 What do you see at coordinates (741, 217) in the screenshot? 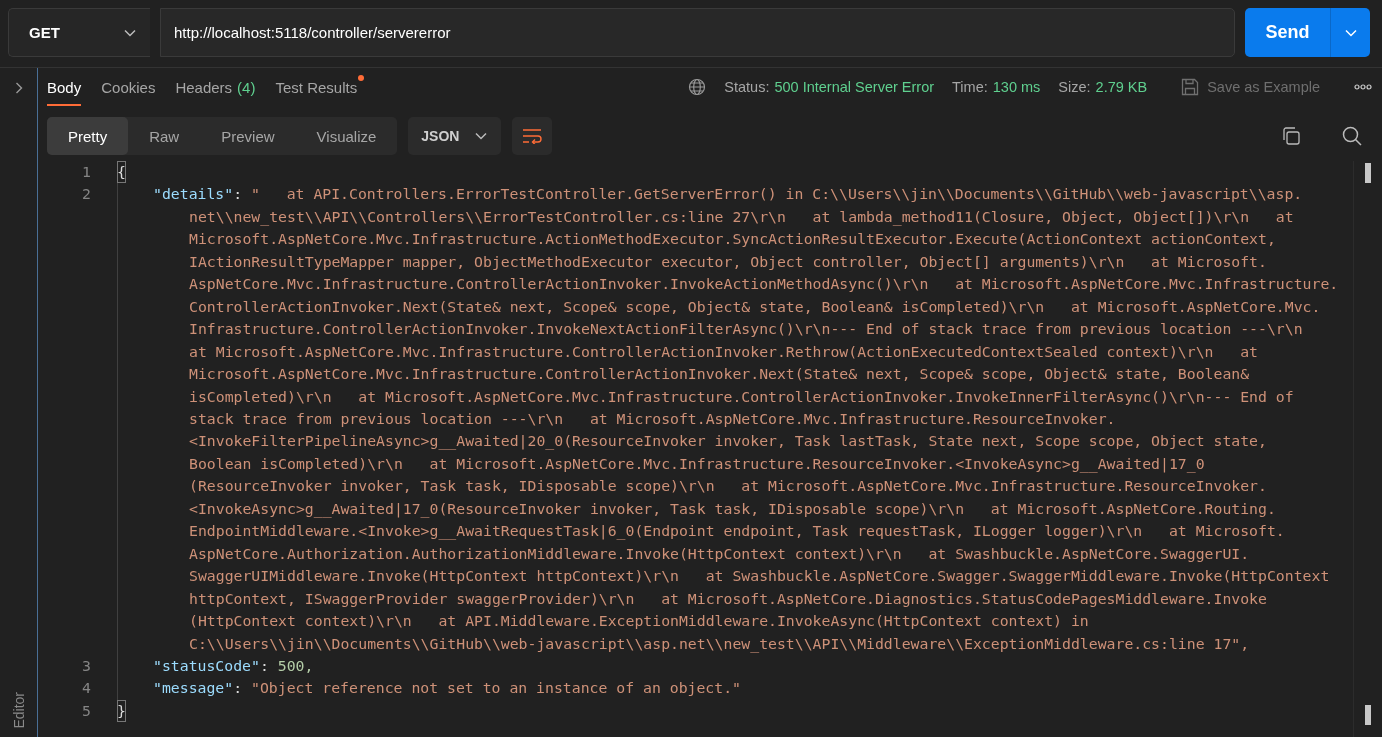
I see `json-string: net\\new_test\\API\\Controllers\\ErrorTestController.cs:line 27\r\n at lambda_method11(Closure, Object, Object[])\r\n at` at bounding box center [741, 217].